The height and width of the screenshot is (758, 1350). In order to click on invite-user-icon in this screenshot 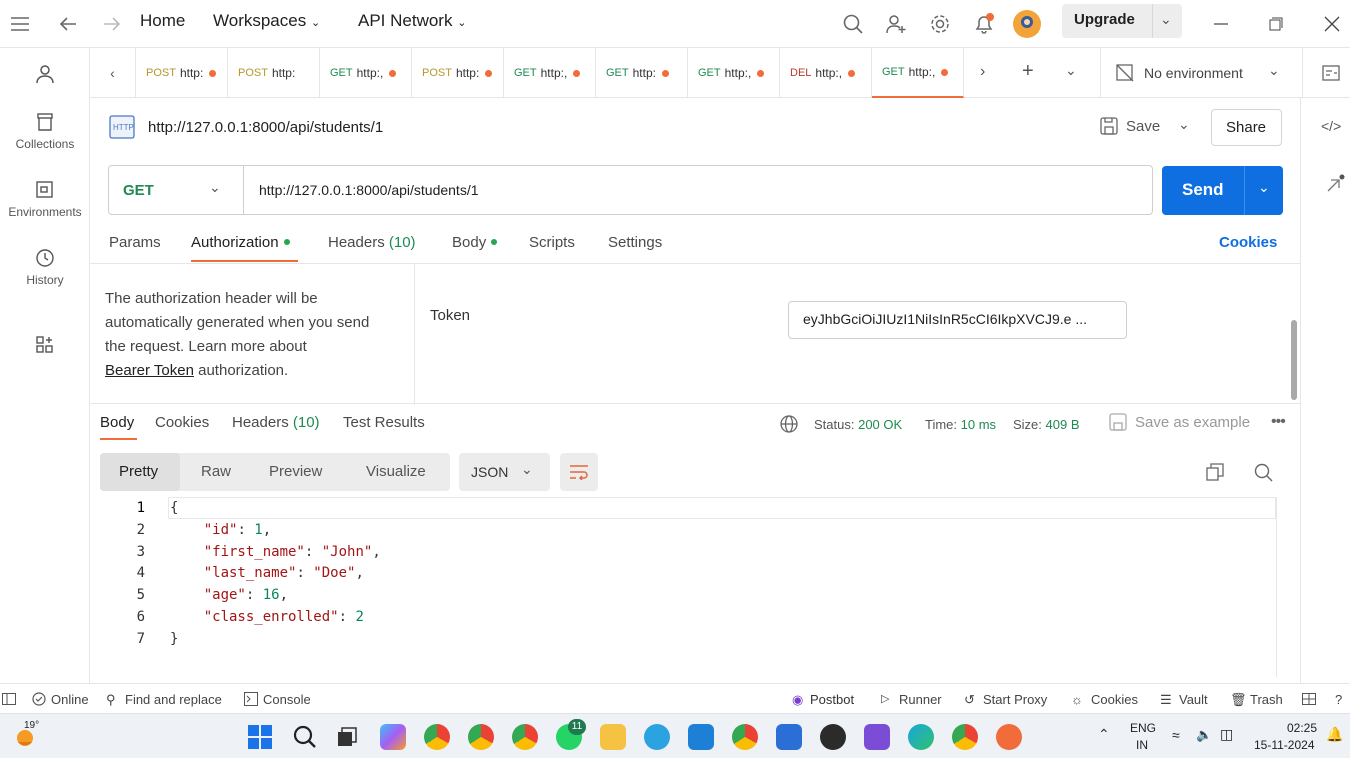, I will do `click(896, 24)`.